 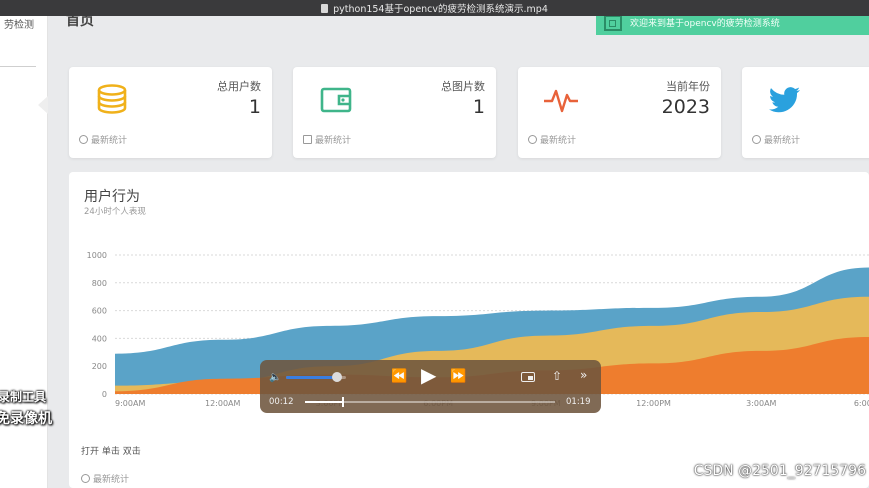 I want to click on stat-card-year: 当前年份 2023 最新统计, so click(x=619, y=112).